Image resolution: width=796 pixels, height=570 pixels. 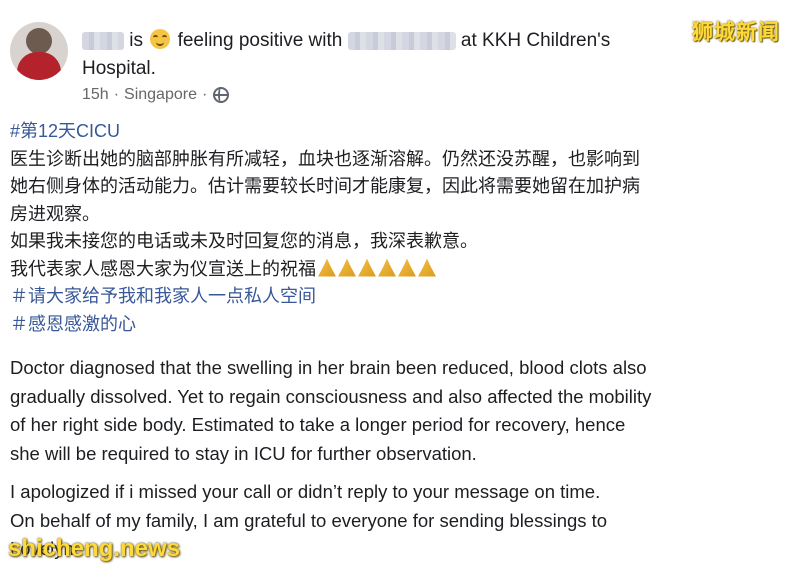 What do you see at coordinates (244, 241) in the screenshot?
I see `cn-para2: 如果我未接您的电话或未及时回复您的消息，我深表歉意。` at bounding box center [244, 241].